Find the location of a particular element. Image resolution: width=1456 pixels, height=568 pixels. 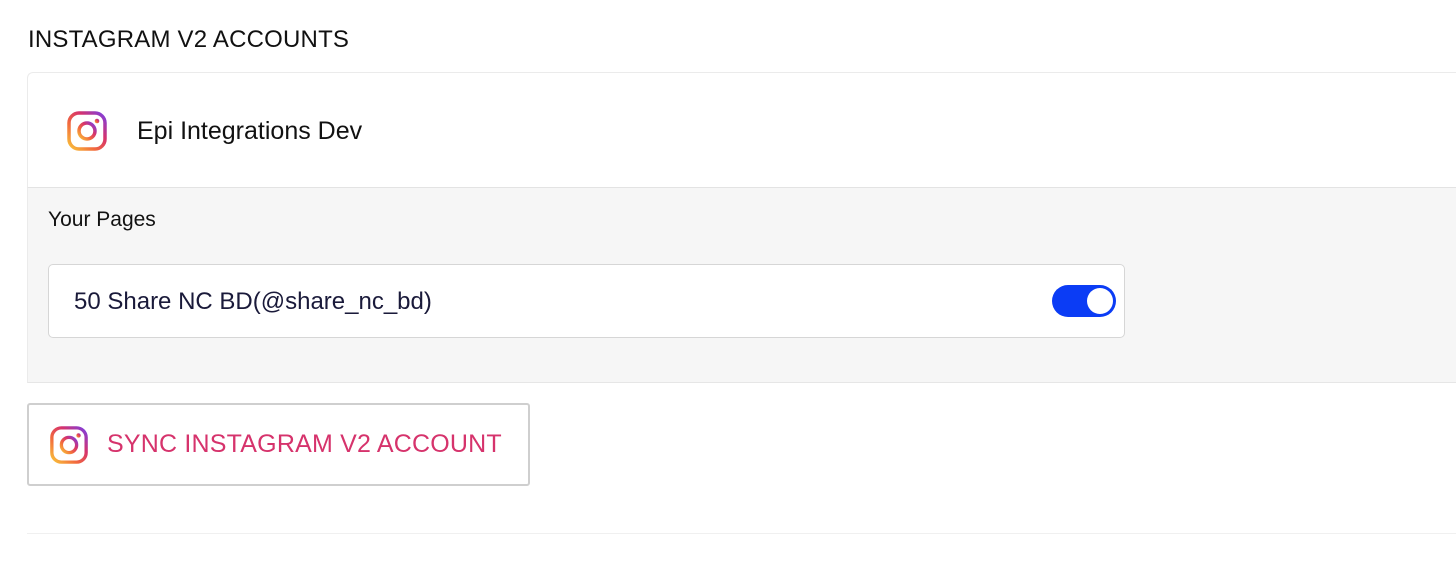

sync-button-label: SYNC INSTAGRAM V2 ACCOUNT is located at coordinates (304, 444).